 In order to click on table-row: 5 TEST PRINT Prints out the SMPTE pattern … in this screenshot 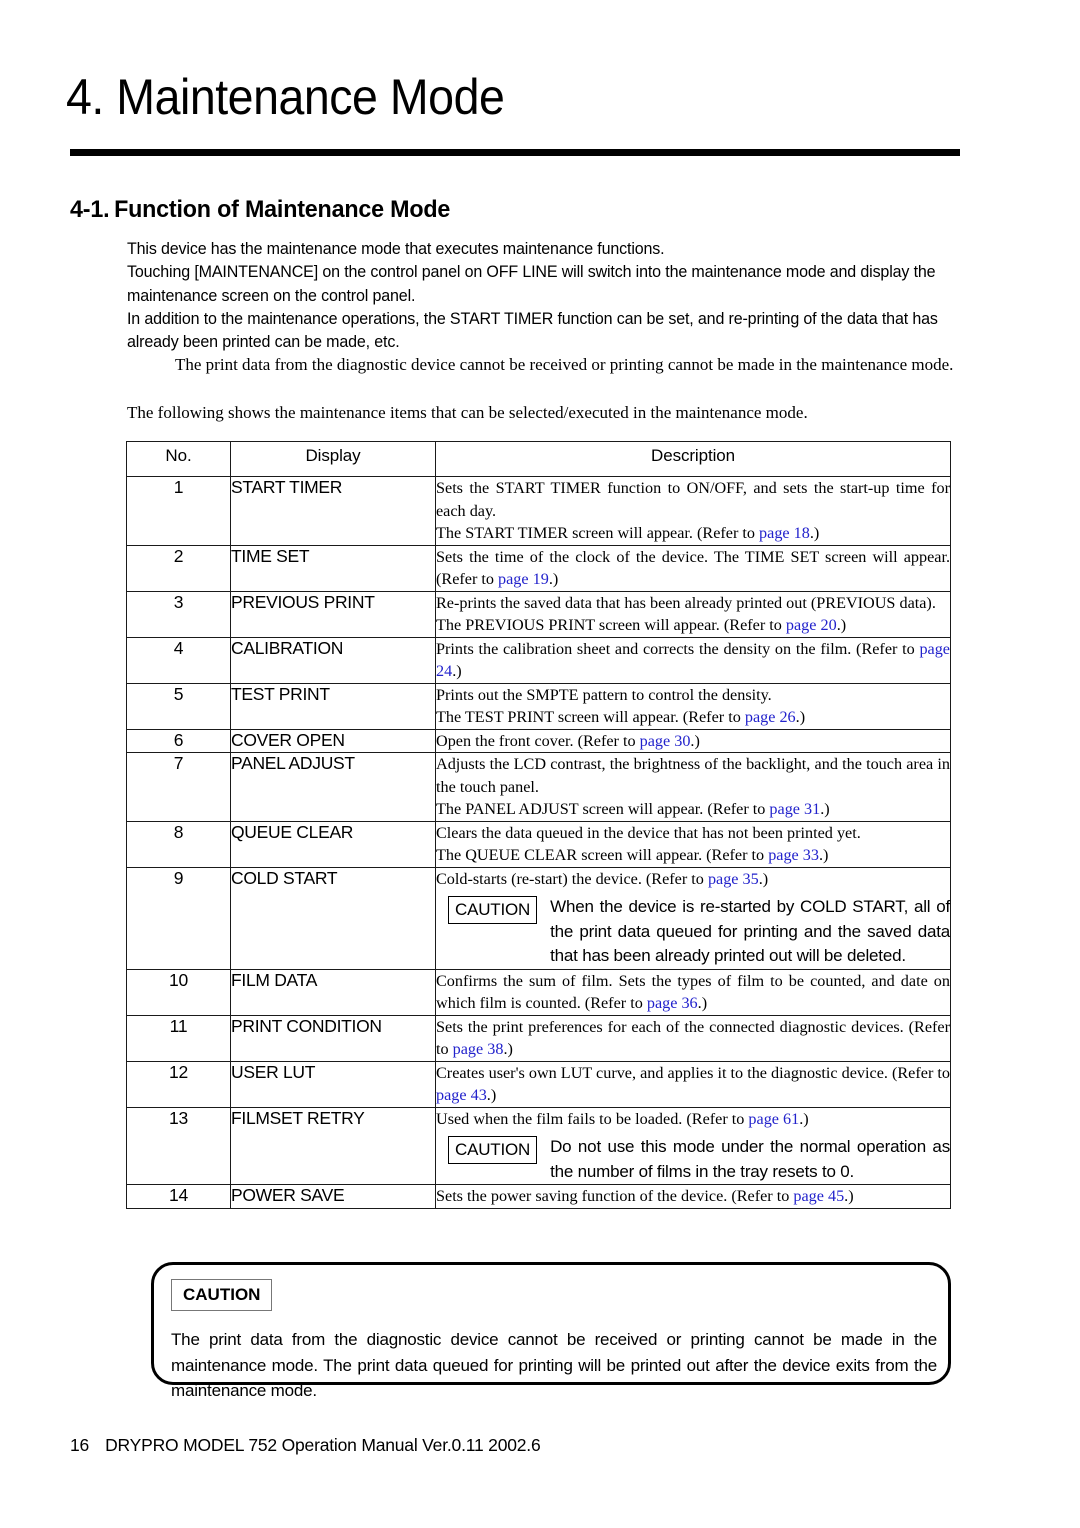, I will do `click(538, 706)`.